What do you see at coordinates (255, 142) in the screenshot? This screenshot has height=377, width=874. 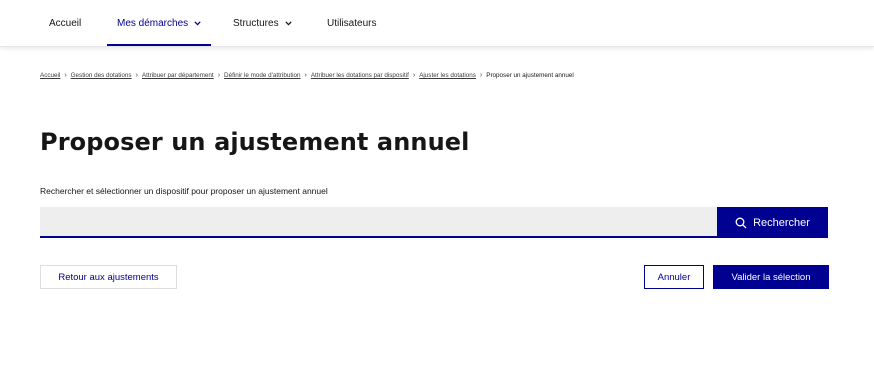 I see `page-title: Proposer un ajustement annuel` at bounding box center [255, 142].